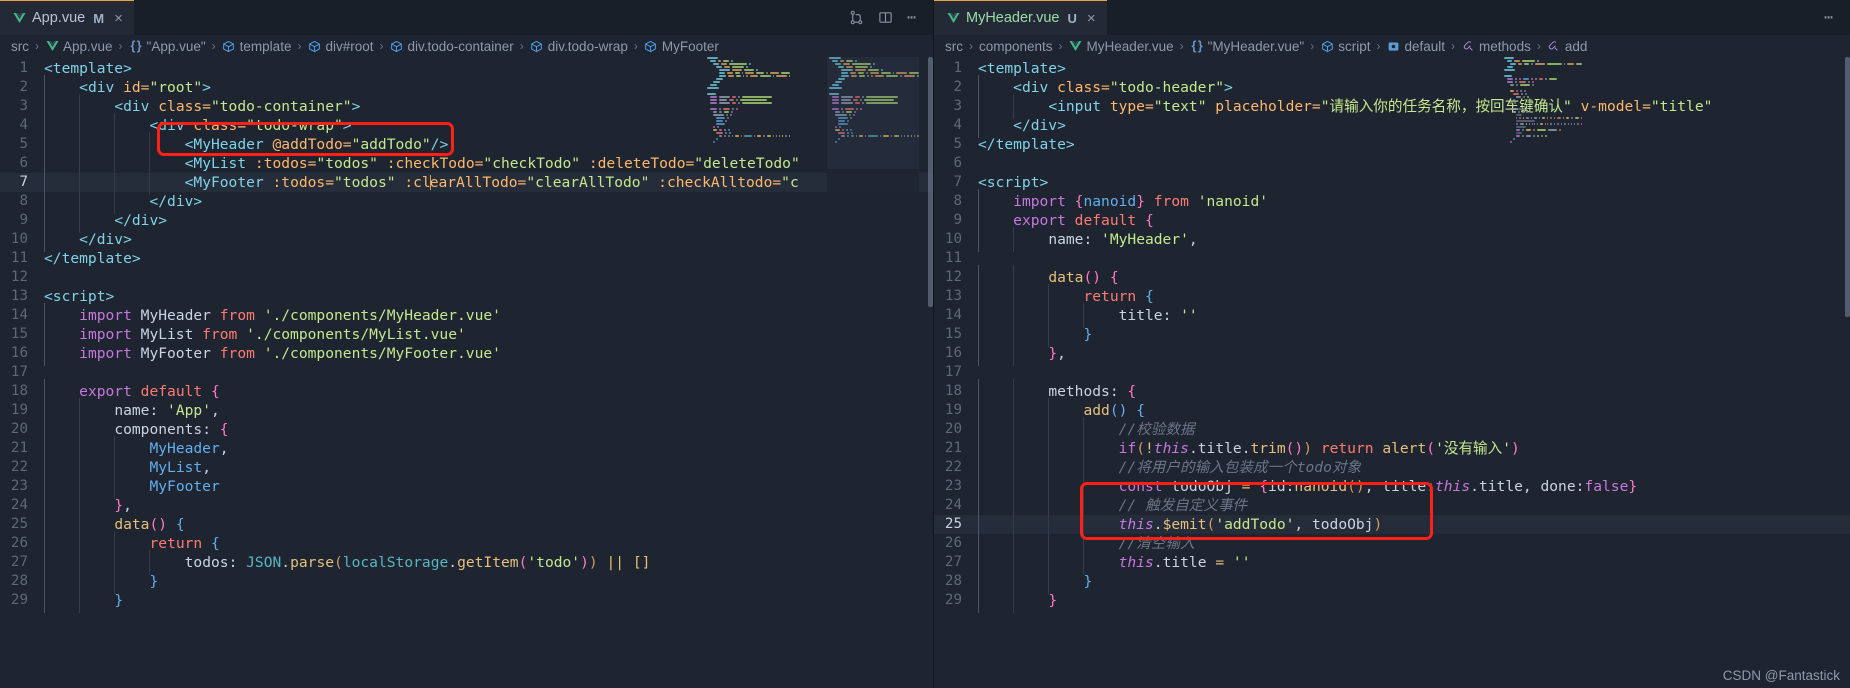 This screenshot has width=1850, height=688. I want to click on scrollbar-thumb, so click(1847, 187).